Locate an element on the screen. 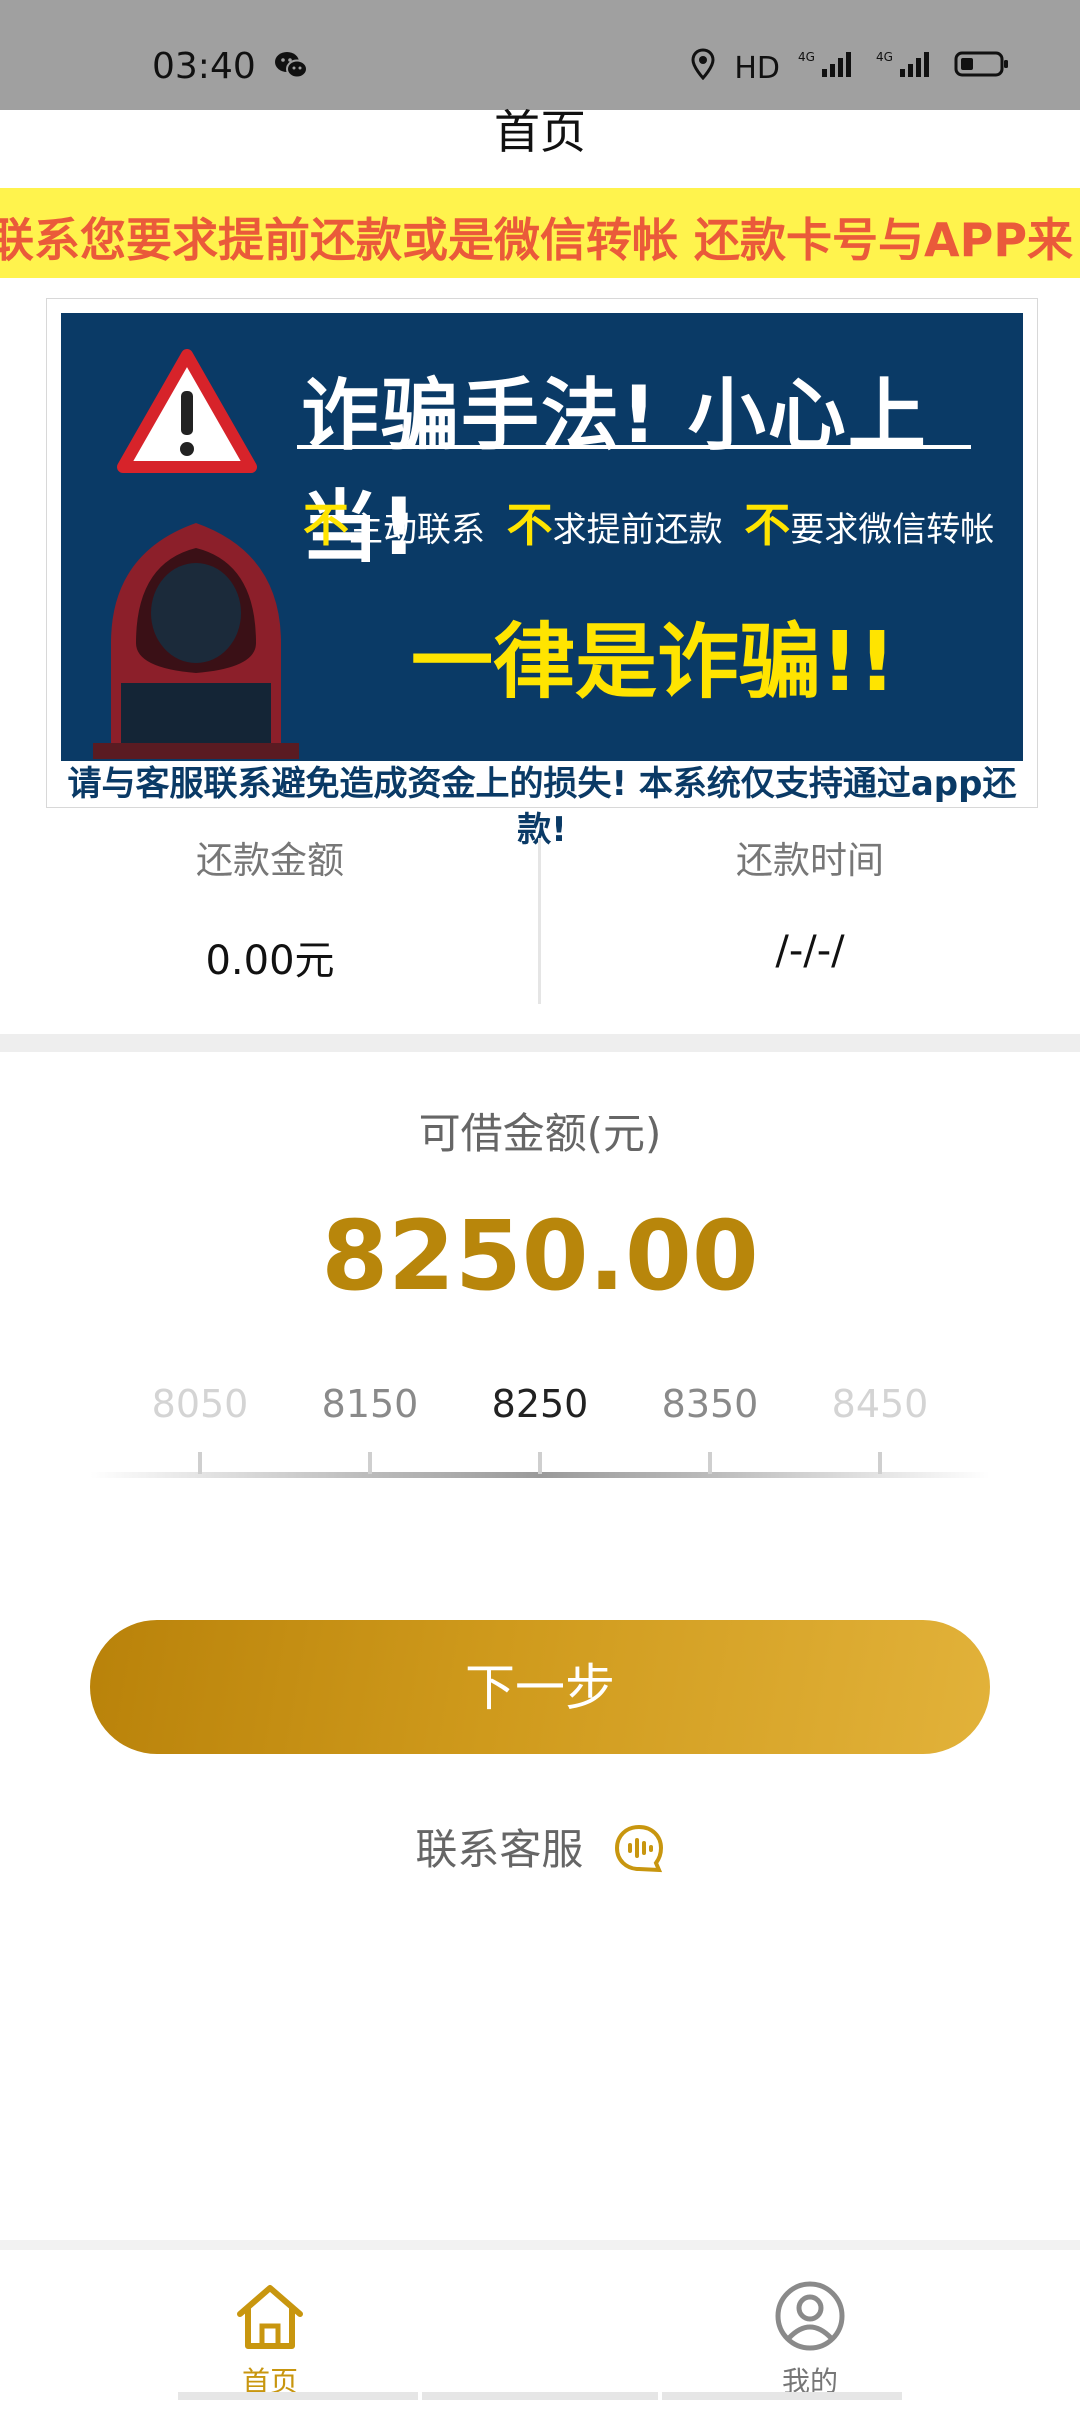 This screenshot has height=2410, width=1080. warning-triangle-icon is located at coordinates (187, 411).